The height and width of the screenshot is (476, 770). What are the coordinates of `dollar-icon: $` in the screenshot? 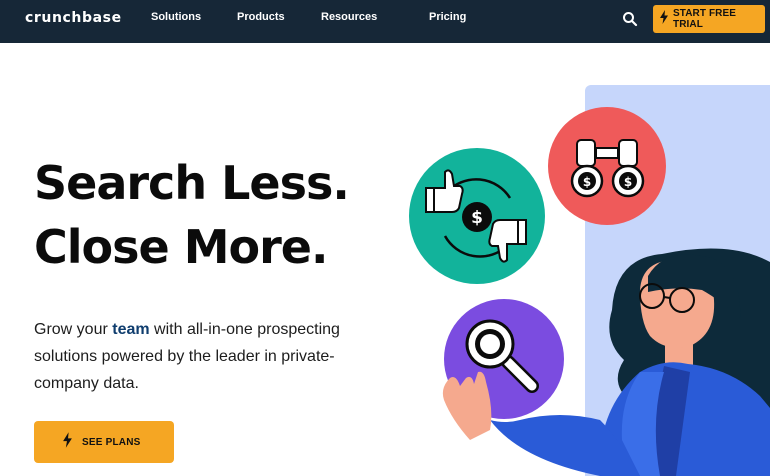 It's located at (477, 217).